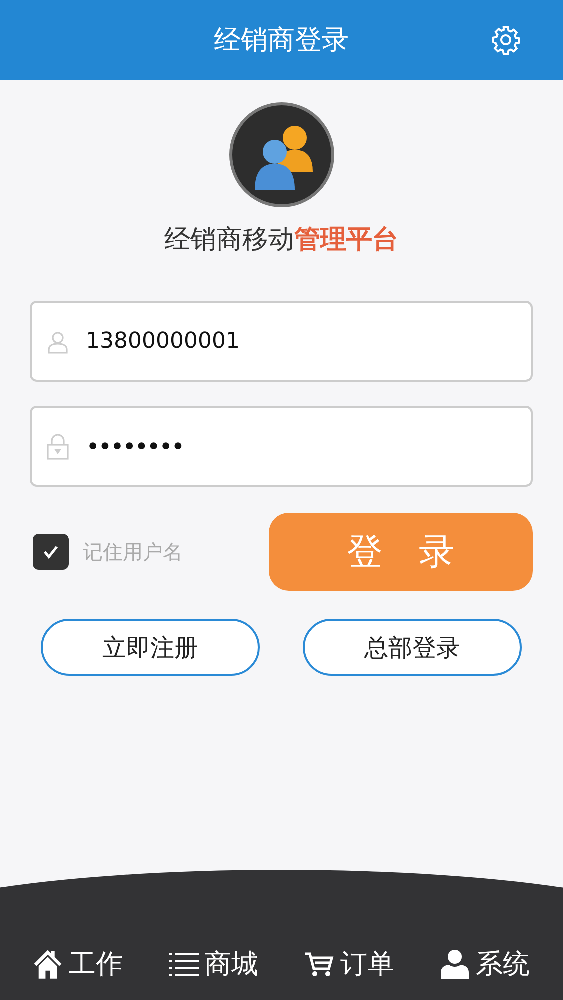 The height and width of the screenshot is (1000, 563). I want to click on nav-item: 订单, so click(349, 964).